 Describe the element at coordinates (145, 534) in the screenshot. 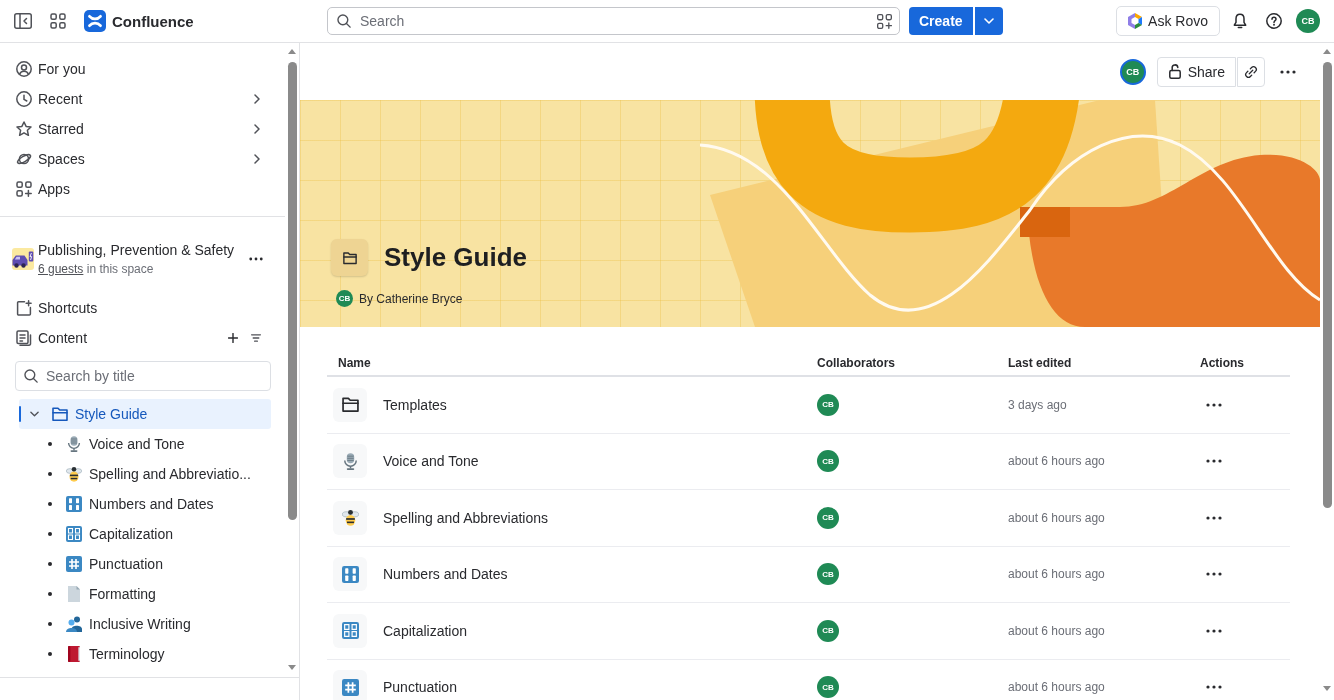

I see `tree-item: Capitalization` at that location.